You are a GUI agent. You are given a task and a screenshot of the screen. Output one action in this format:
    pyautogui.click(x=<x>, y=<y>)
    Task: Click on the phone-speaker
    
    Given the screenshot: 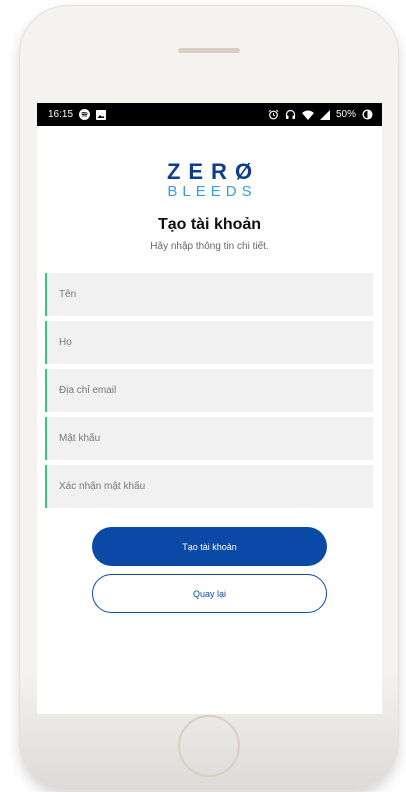 What is the action you would take?
    pyautogui.click(x=209, y=50)
    